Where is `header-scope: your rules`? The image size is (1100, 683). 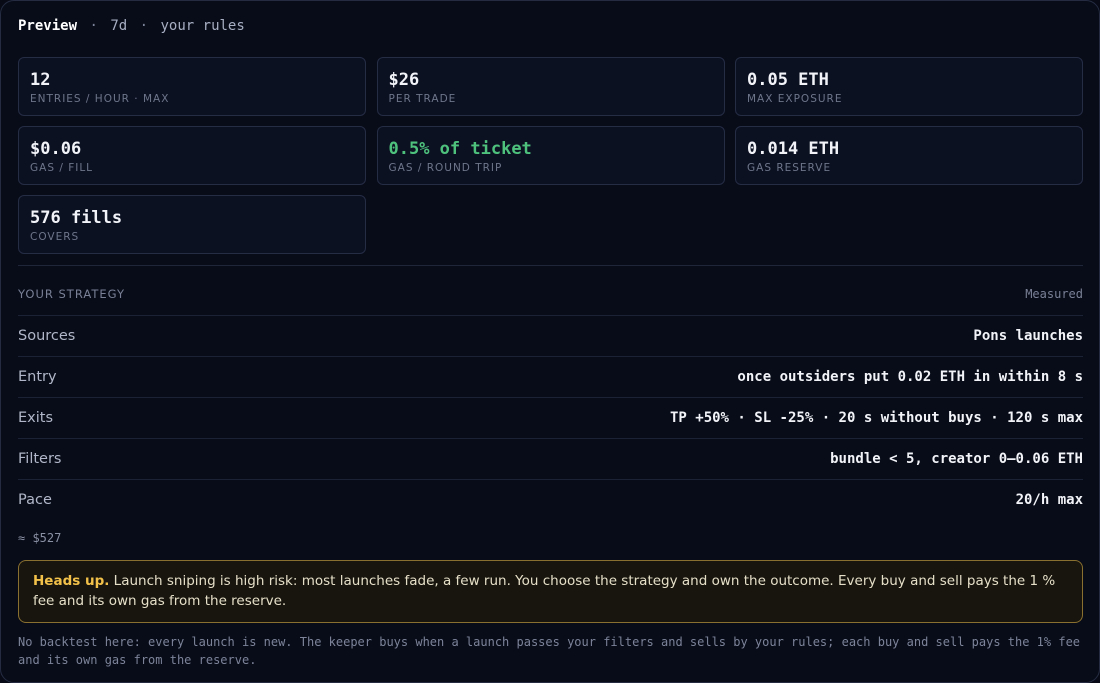
header-scope: your rules is located at coordinates (202, 26).